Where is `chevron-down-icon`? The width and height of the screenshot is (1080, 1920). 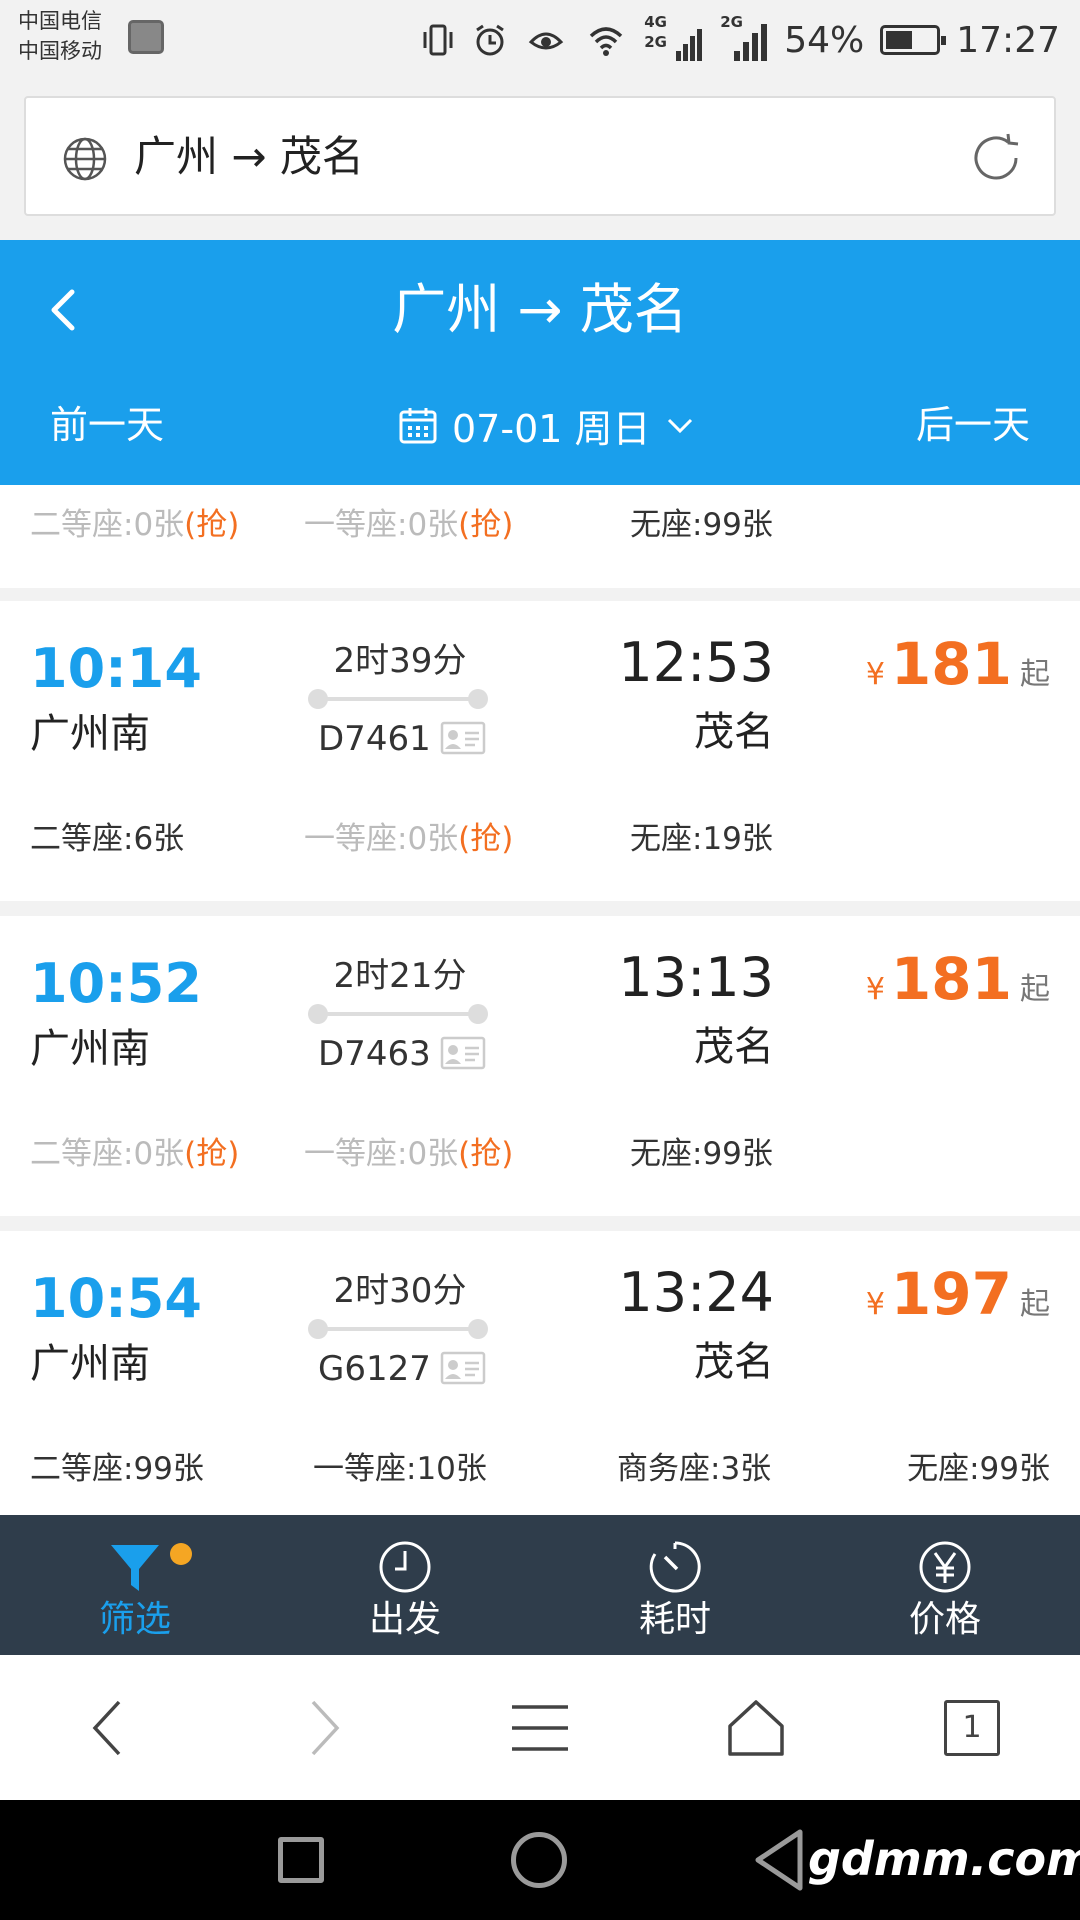 chevron-down-icon is located at coordinates (679, 426).